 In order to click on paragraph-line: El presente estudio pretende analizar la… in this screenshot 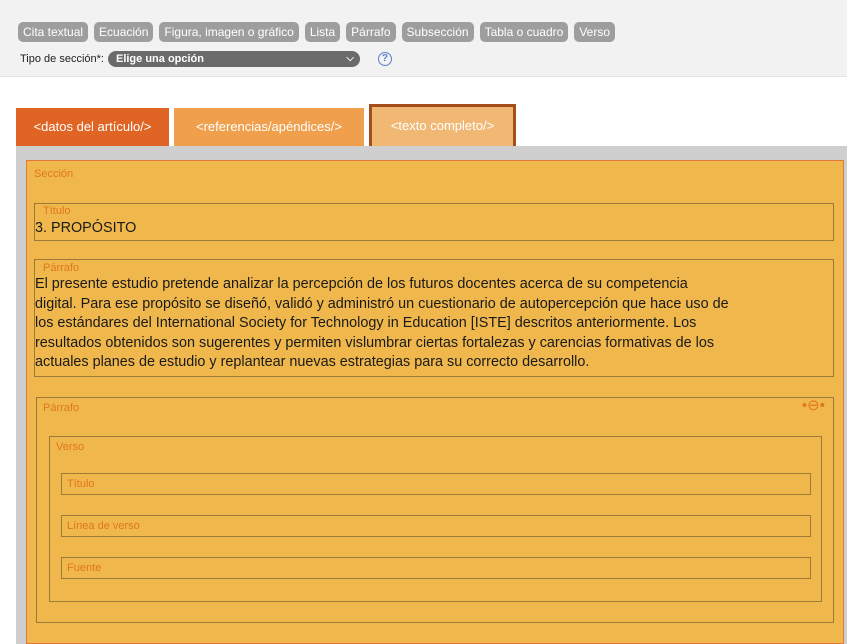, I will do `click(361, 284)`.